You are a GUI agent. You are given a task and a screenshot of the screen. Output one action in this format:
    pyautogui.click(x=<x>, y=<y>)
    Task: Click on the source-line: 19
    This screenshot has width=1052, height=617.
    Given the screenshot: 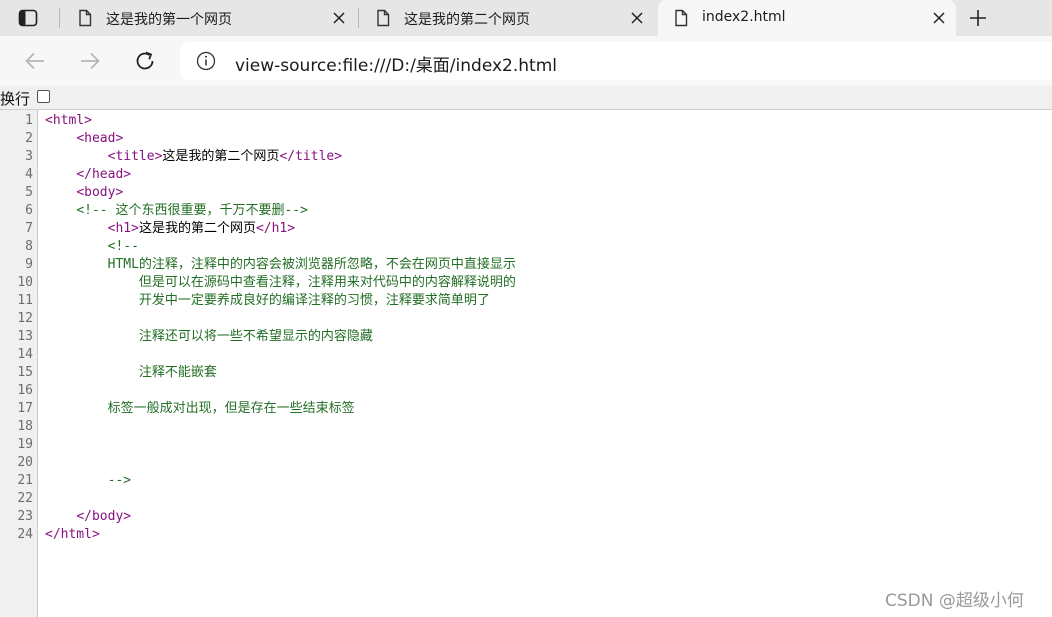 What is the action you would take?
    pyautogui.click(x=526, y=445)
    